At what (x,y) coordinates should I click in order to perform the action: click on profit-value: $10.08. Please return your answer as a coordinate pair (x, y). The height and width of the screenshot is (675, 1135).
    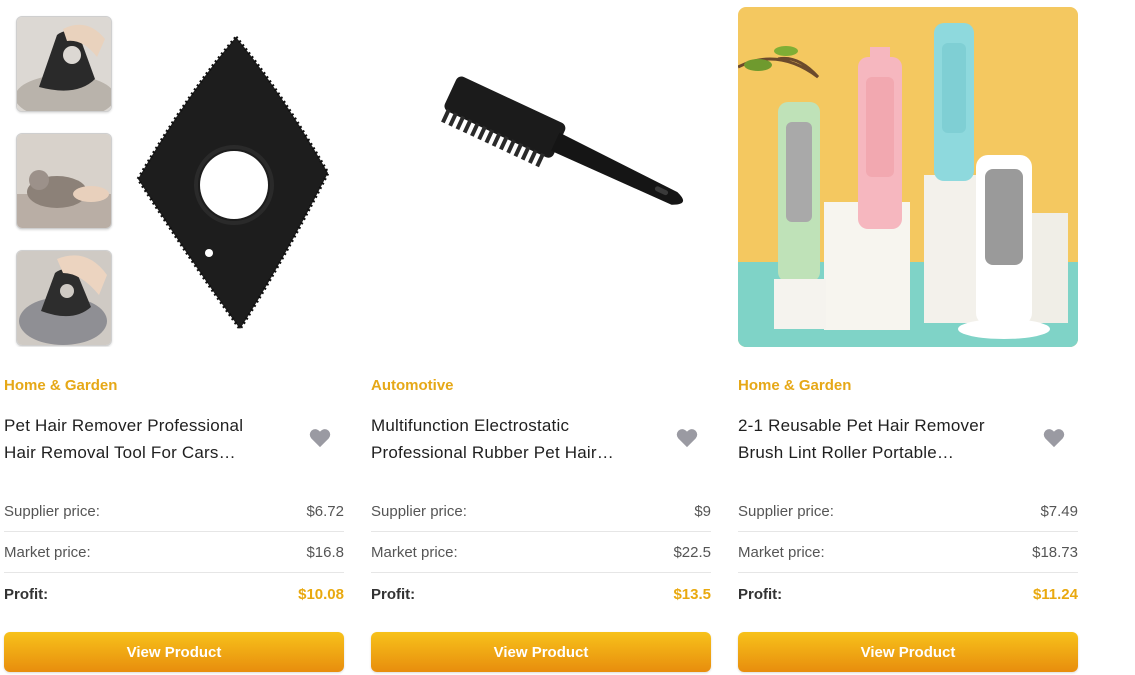
    Looking at the image, I should click on (321, 594).